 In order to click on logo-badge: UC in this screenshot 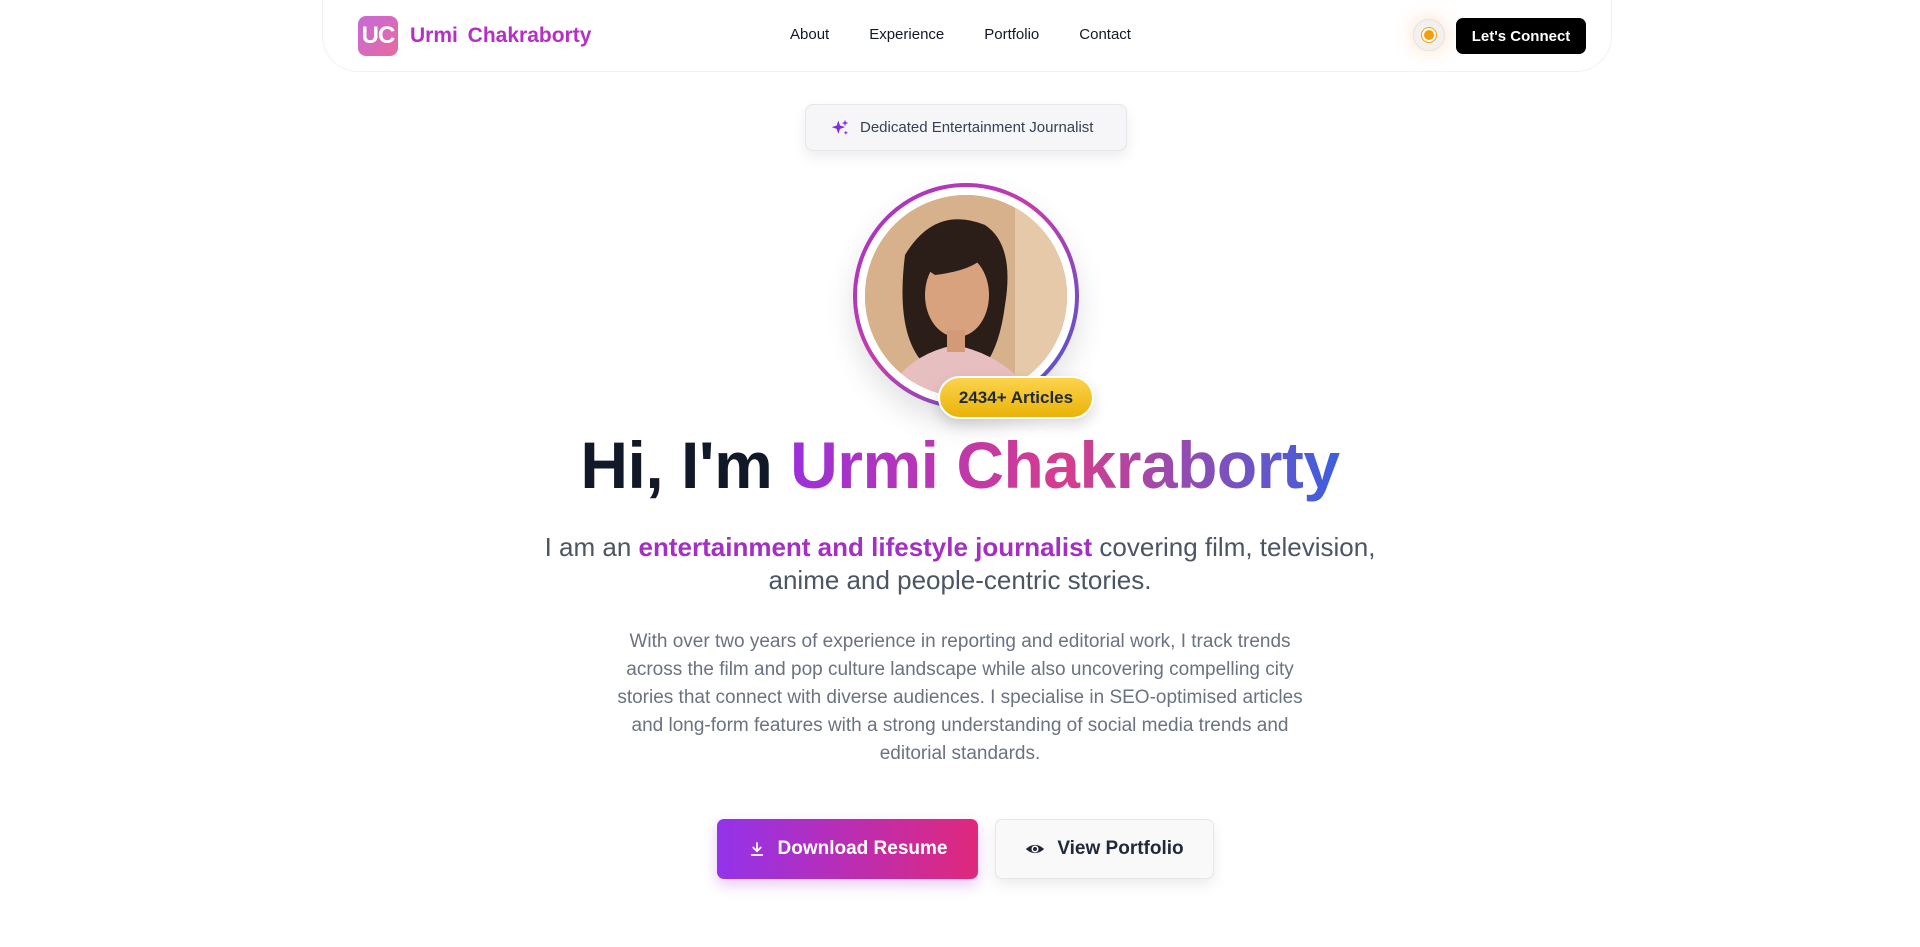, I will do `click(378, 36)`.